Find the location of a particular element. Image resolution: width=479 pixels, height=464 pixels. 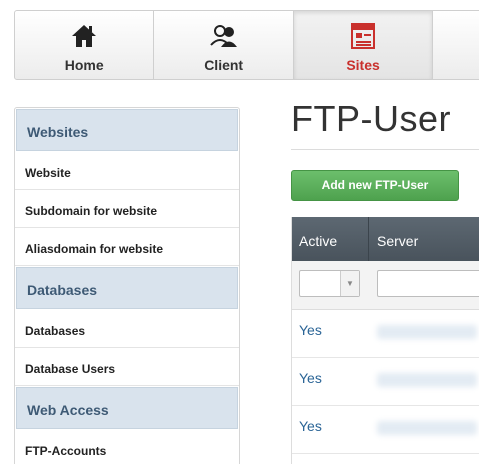

top-navigation: Home Client Sites is located at coordinates (246, 45).